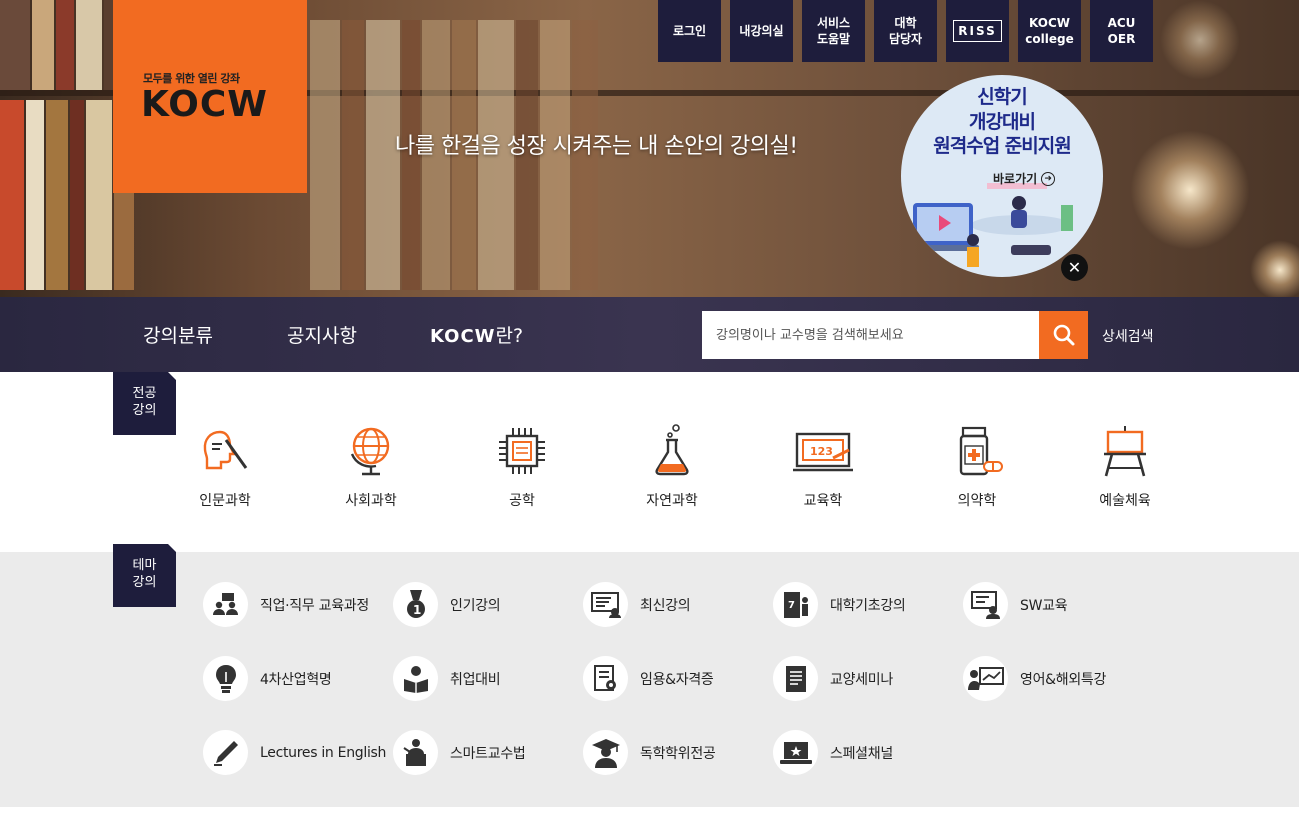 Image resolution: width=1299 pixels, height=817 pixels. Describe the element at coordinates (144, 403) in the screenshot. I see `major-lectures-label: 전공 강의` at that location.